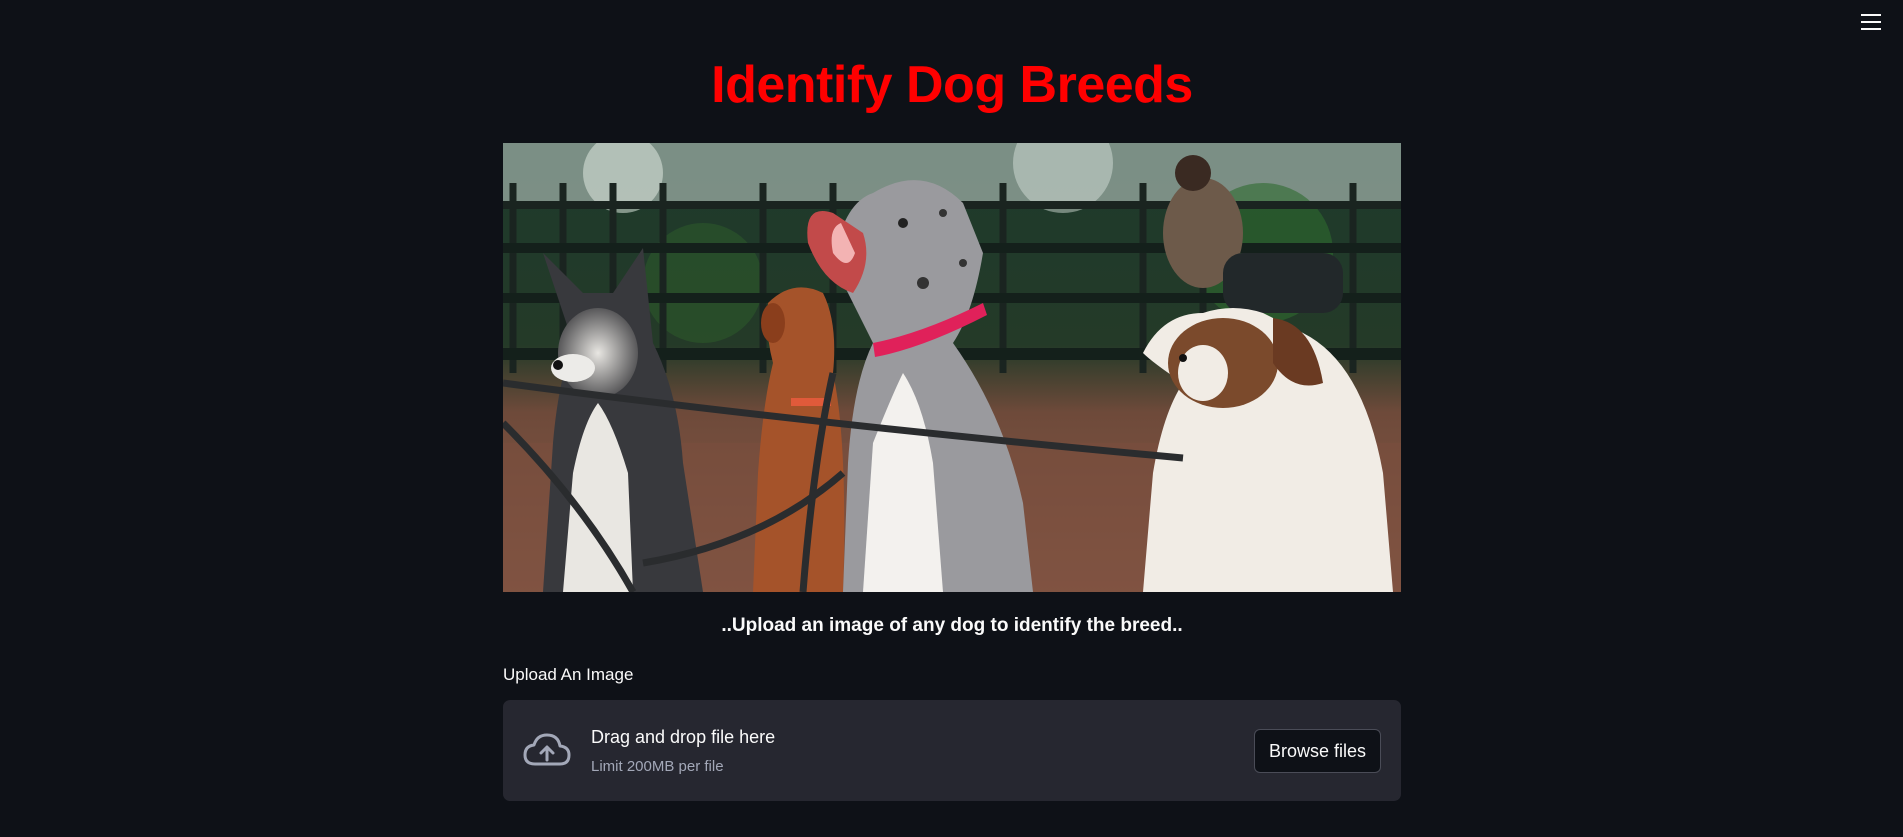 Image resolution: width=1903 pixels, height=837 pixels. Describe the element at coordinates (568, 674) in the screenshot. I see `upload-label: Upload An Image` at that location.